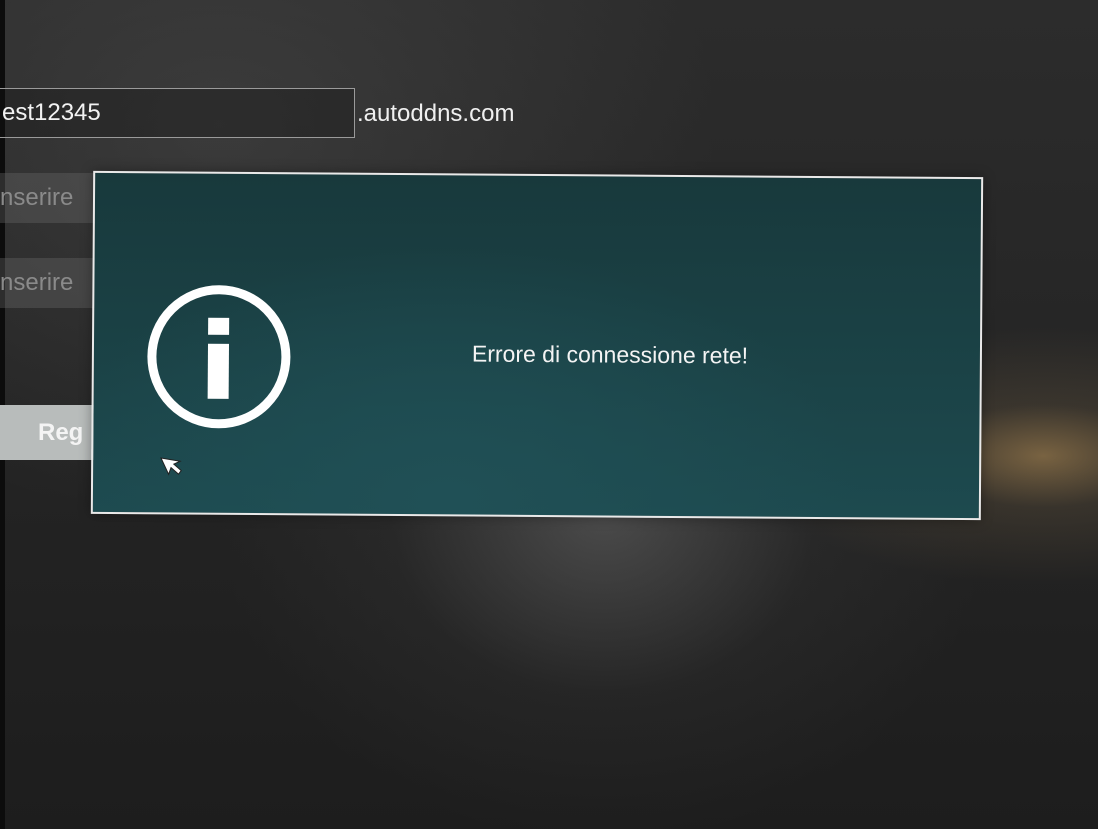 The width and height of the screenshot is (1098, 829). Describe the element at coordinates (177, 113) in the screenshot. I see `domain-input: est12345` at that location.